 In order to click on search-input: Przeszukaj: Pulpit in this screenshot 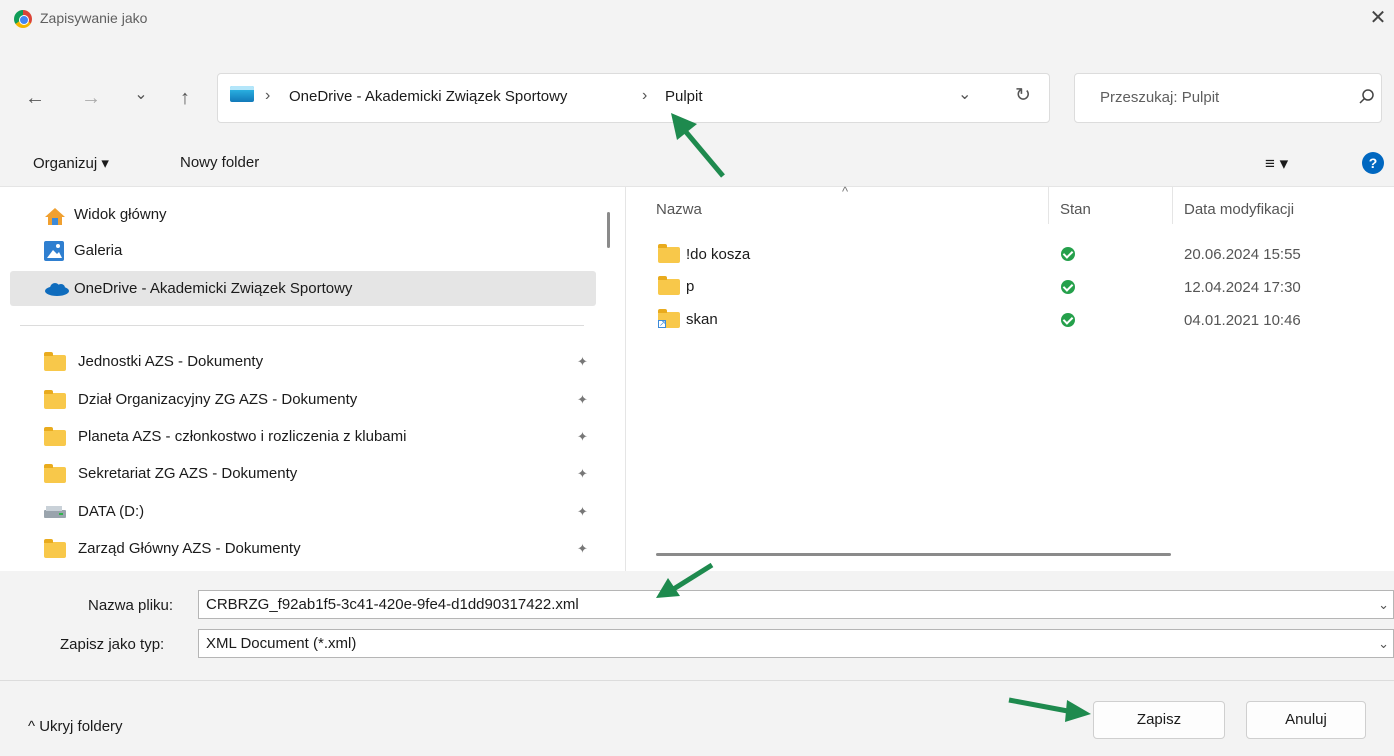, I will do `click(1159, 97)`.